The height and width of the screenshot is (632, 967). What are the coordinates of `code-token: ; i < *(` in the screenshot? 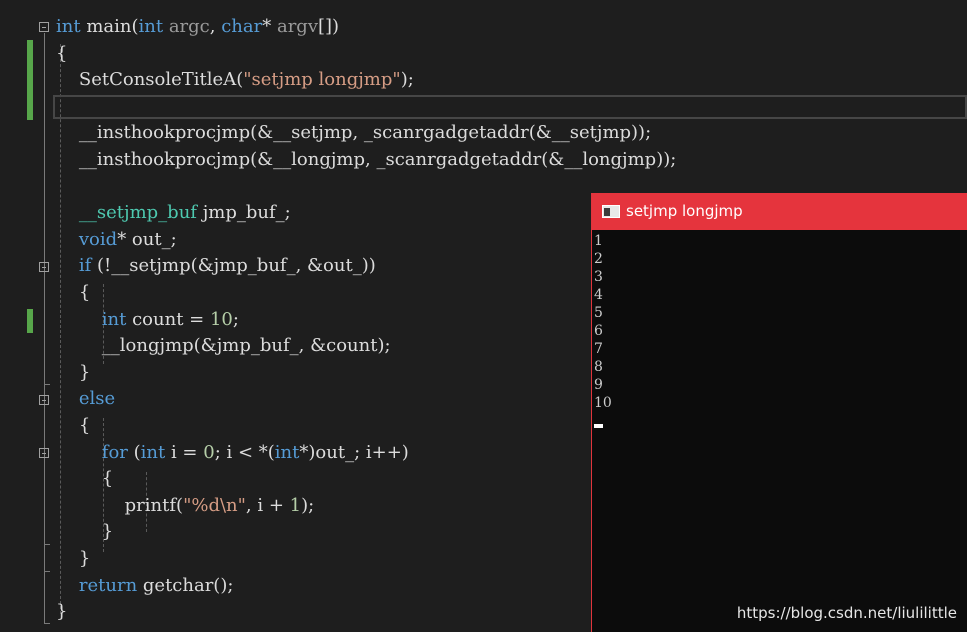 It's located at (244, 452).